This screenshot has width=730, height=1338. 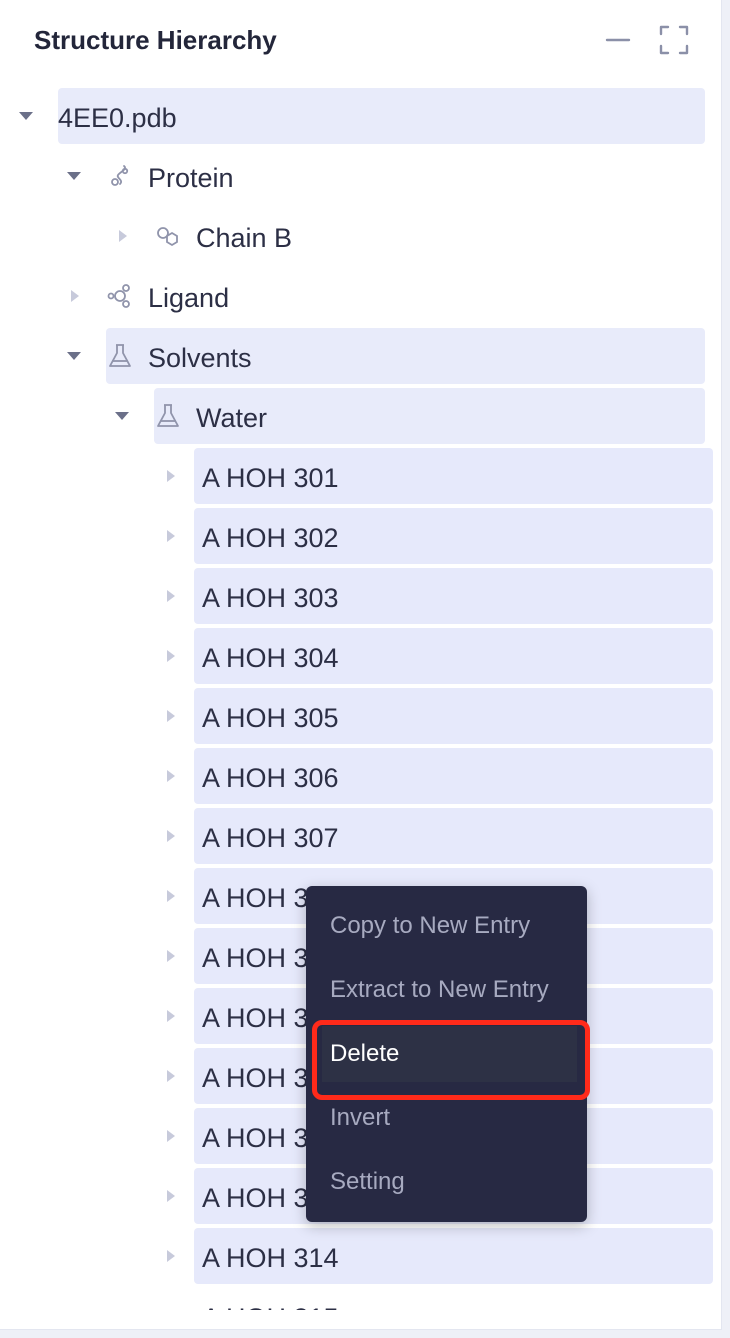 What do you see at coordinates (360, 116) in the screenshot?
I see `tree-row-root: 4EE0.pdb` at bounding box center [360, 116].